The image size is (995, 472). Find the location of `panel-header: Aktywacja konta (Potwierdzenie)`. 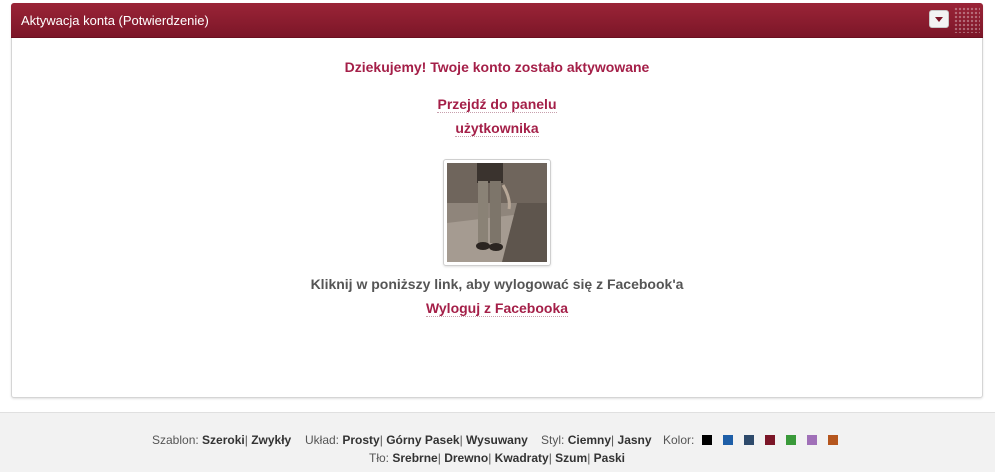

panel-header: Aktywacja konta (Potwierdzenie) is located at coordinates (497, 20).